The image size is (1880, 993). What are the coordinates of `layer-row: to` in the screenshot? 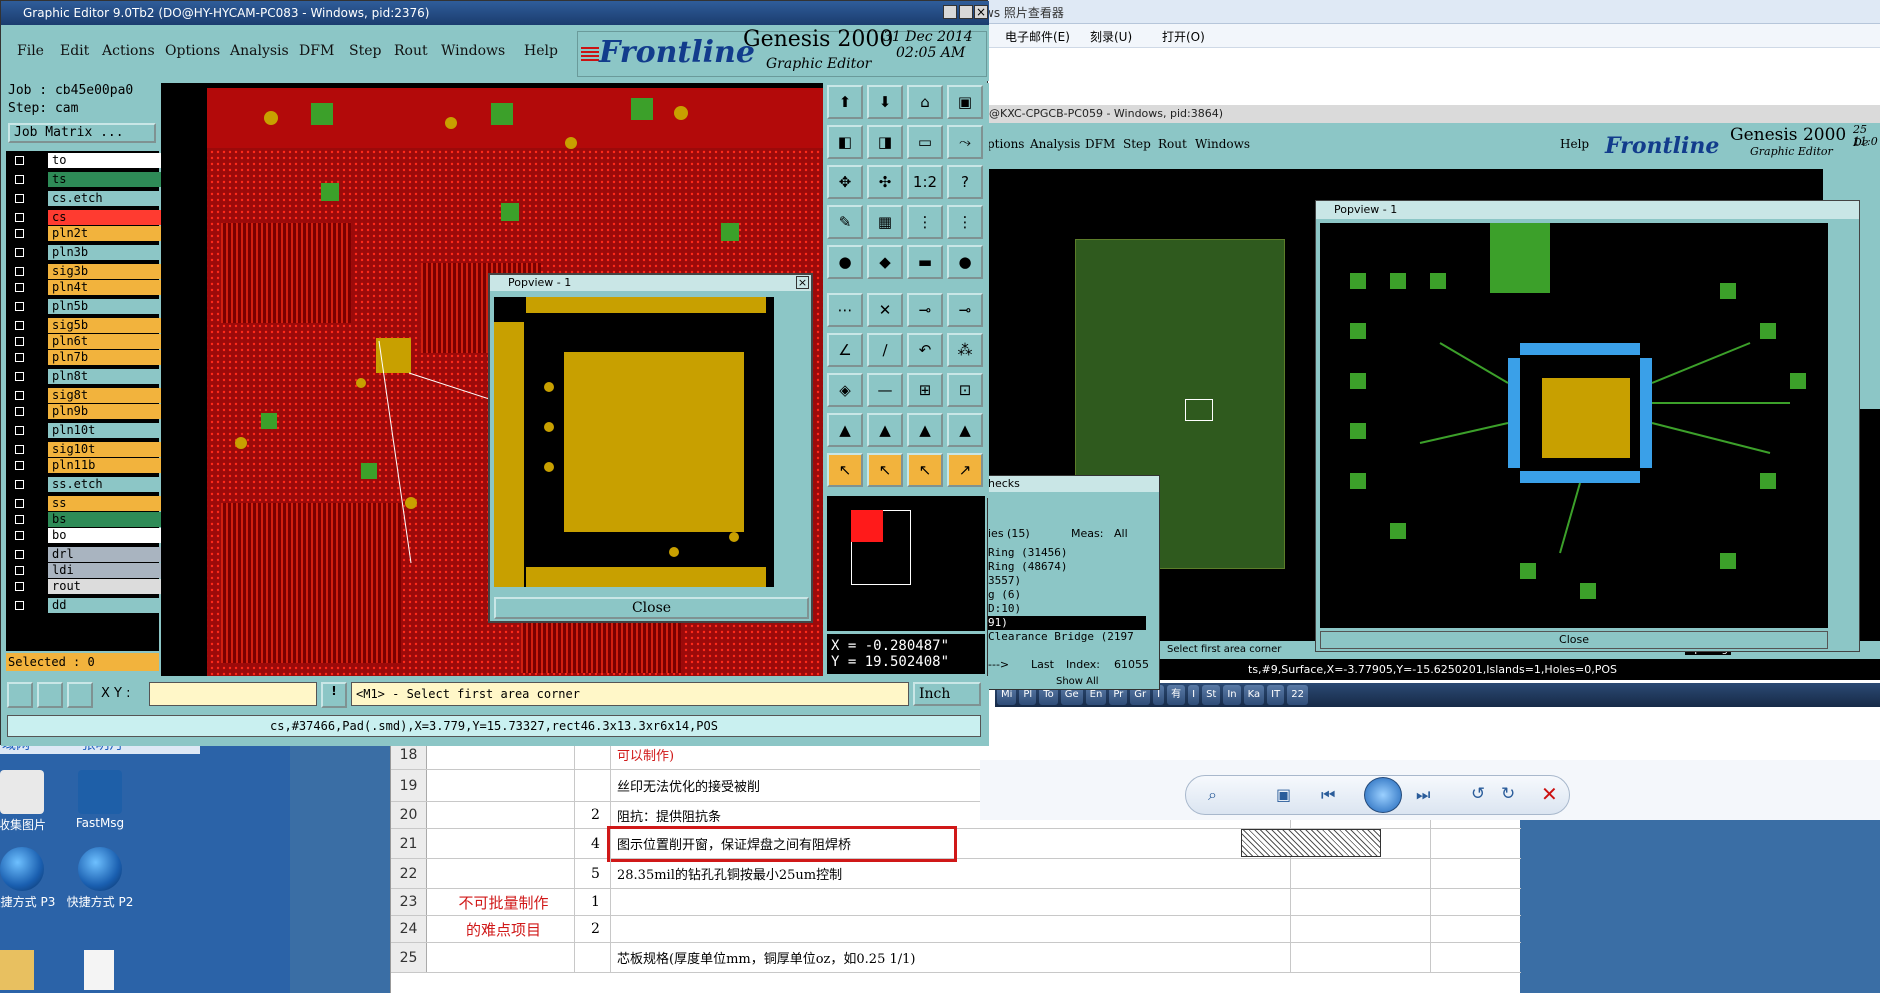 It's located at (90, 160).